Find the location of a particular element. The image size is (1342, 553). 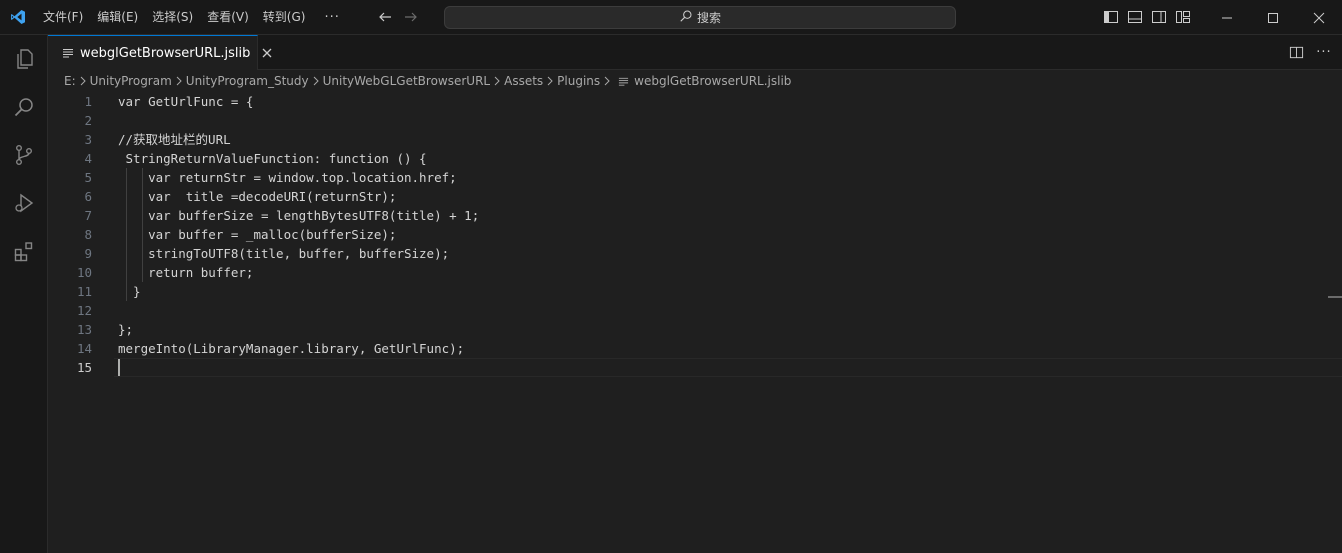

navigation-arrows is located at coordinates (398, 17).